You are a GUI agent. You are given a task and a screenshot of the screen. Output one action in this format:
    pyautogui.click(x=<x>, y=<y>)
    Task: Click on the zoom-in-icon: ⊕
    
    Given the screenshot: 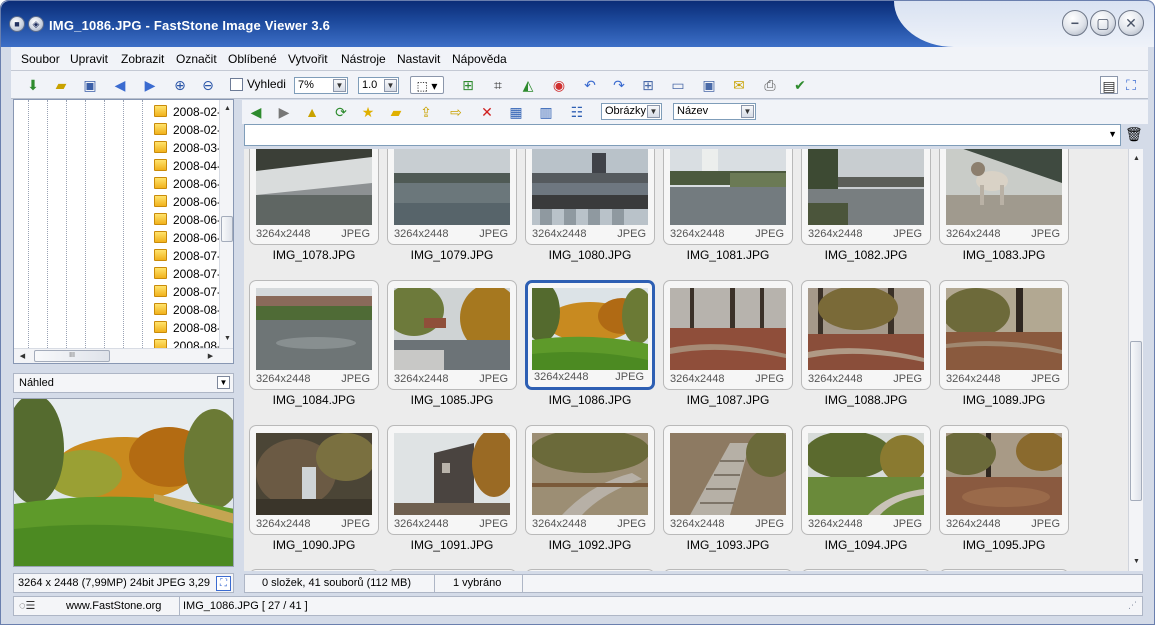 What is the action you would take?
    pyautogui.click(x=180, y=85)
    